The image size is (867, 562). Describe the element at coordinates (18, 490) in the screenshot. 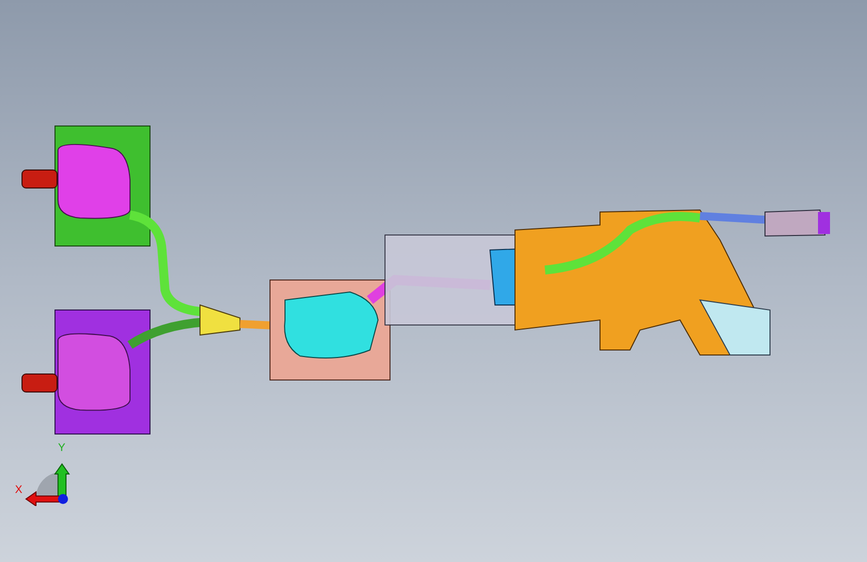

I see `x-axis-label: X` at that location.